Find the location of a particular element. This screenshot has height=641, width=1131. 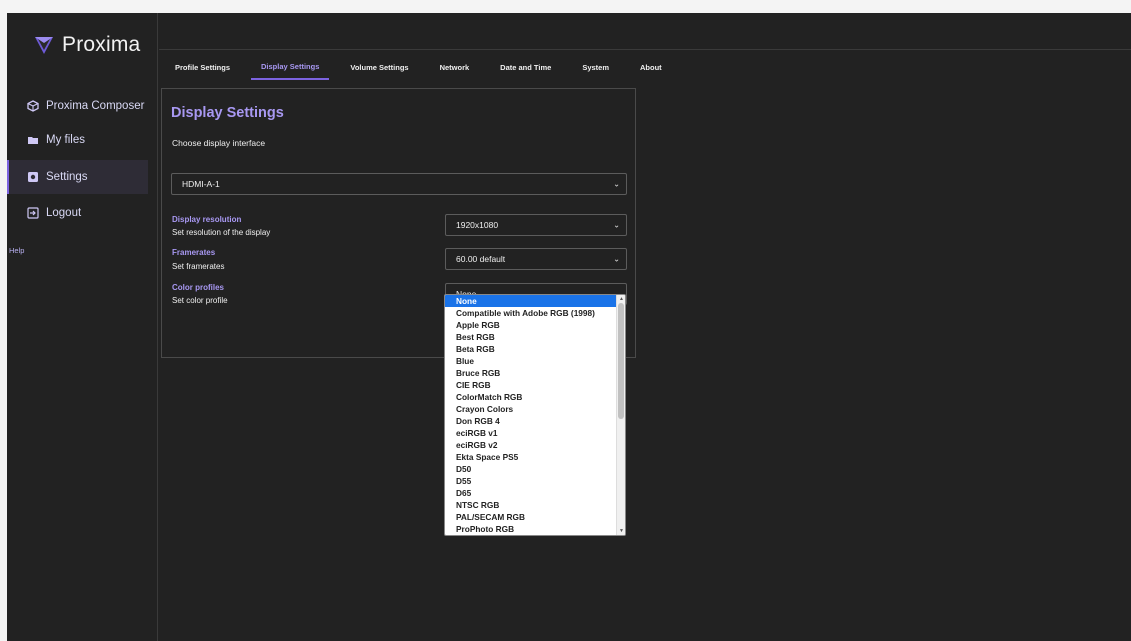

tab-date-and-time: Date and Time is located at coordinates (525, 67).